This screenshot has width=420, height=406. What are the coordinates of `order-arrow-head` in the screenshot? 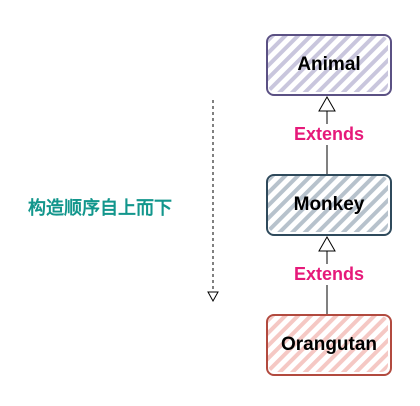 It's located at (213, 297).